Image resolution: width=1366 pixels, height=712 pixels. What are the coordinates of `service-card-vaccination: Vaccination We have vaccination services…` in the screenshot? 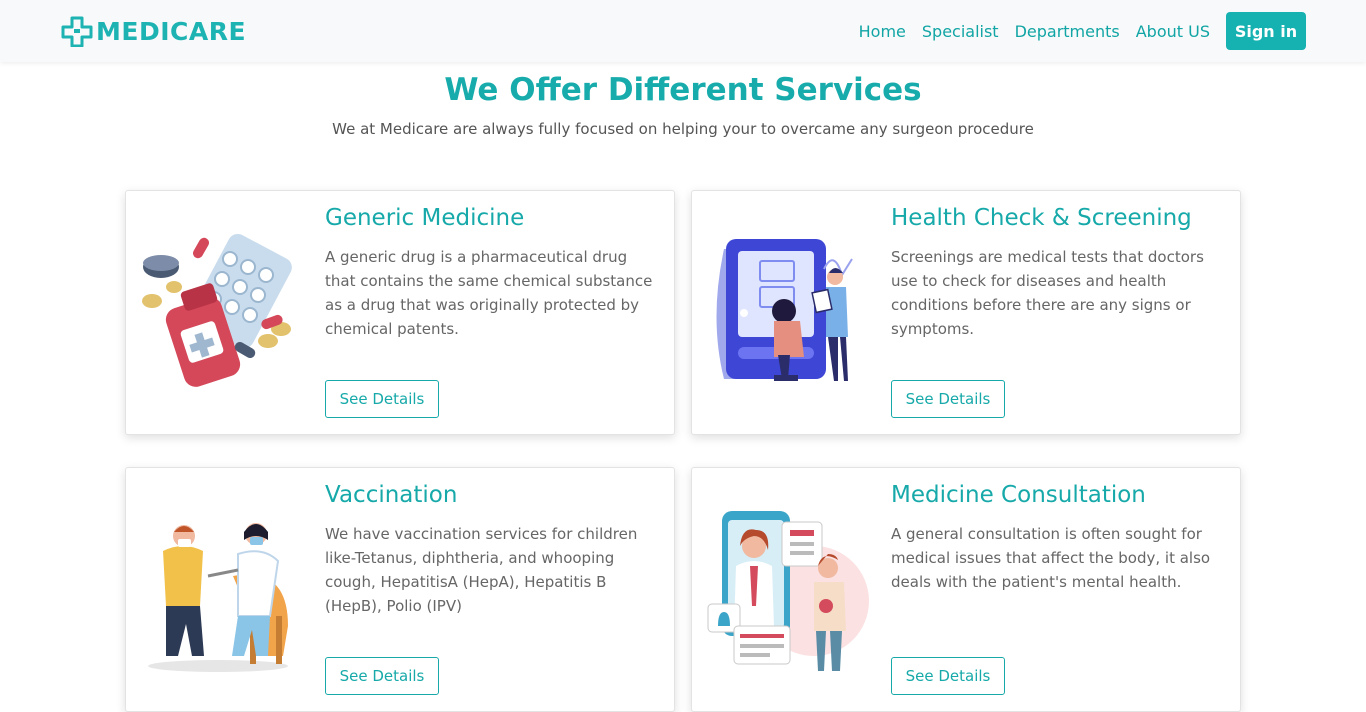 It's located at (400, 589).